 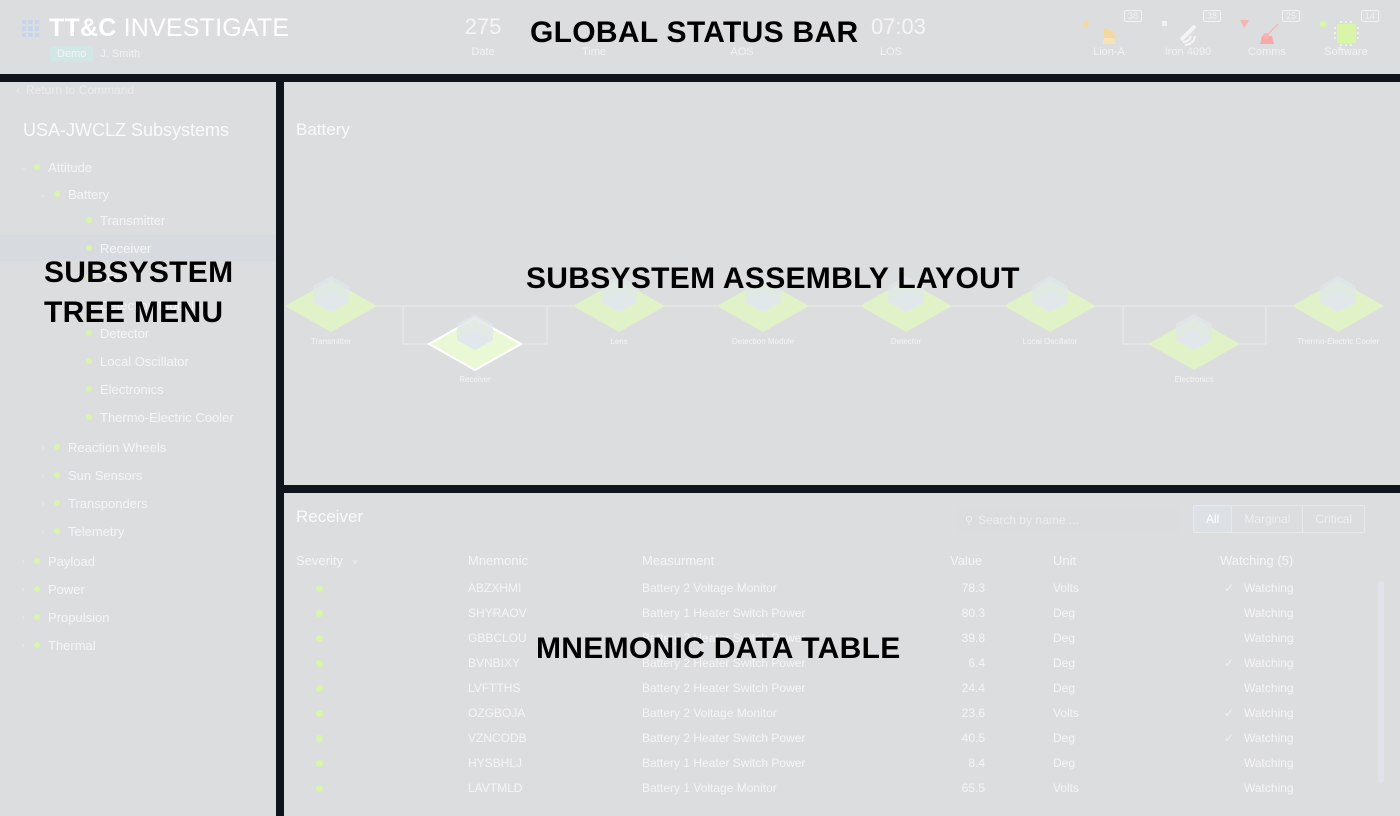 What do you see at coordinates (618, 341) in the screenshot?
I see `component-label: Lens` at bounding box center [618, 341].